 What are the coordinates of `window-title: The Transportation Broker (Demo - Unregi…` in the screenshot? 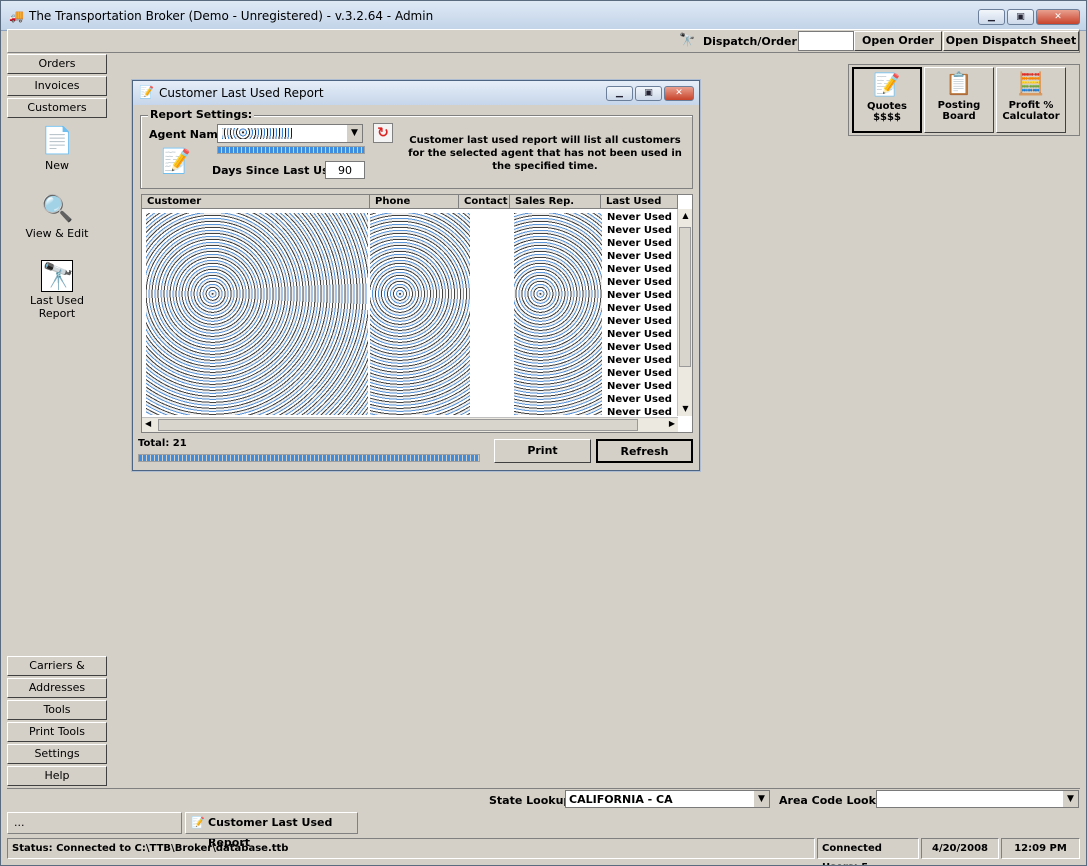 It's located at (231, 16).